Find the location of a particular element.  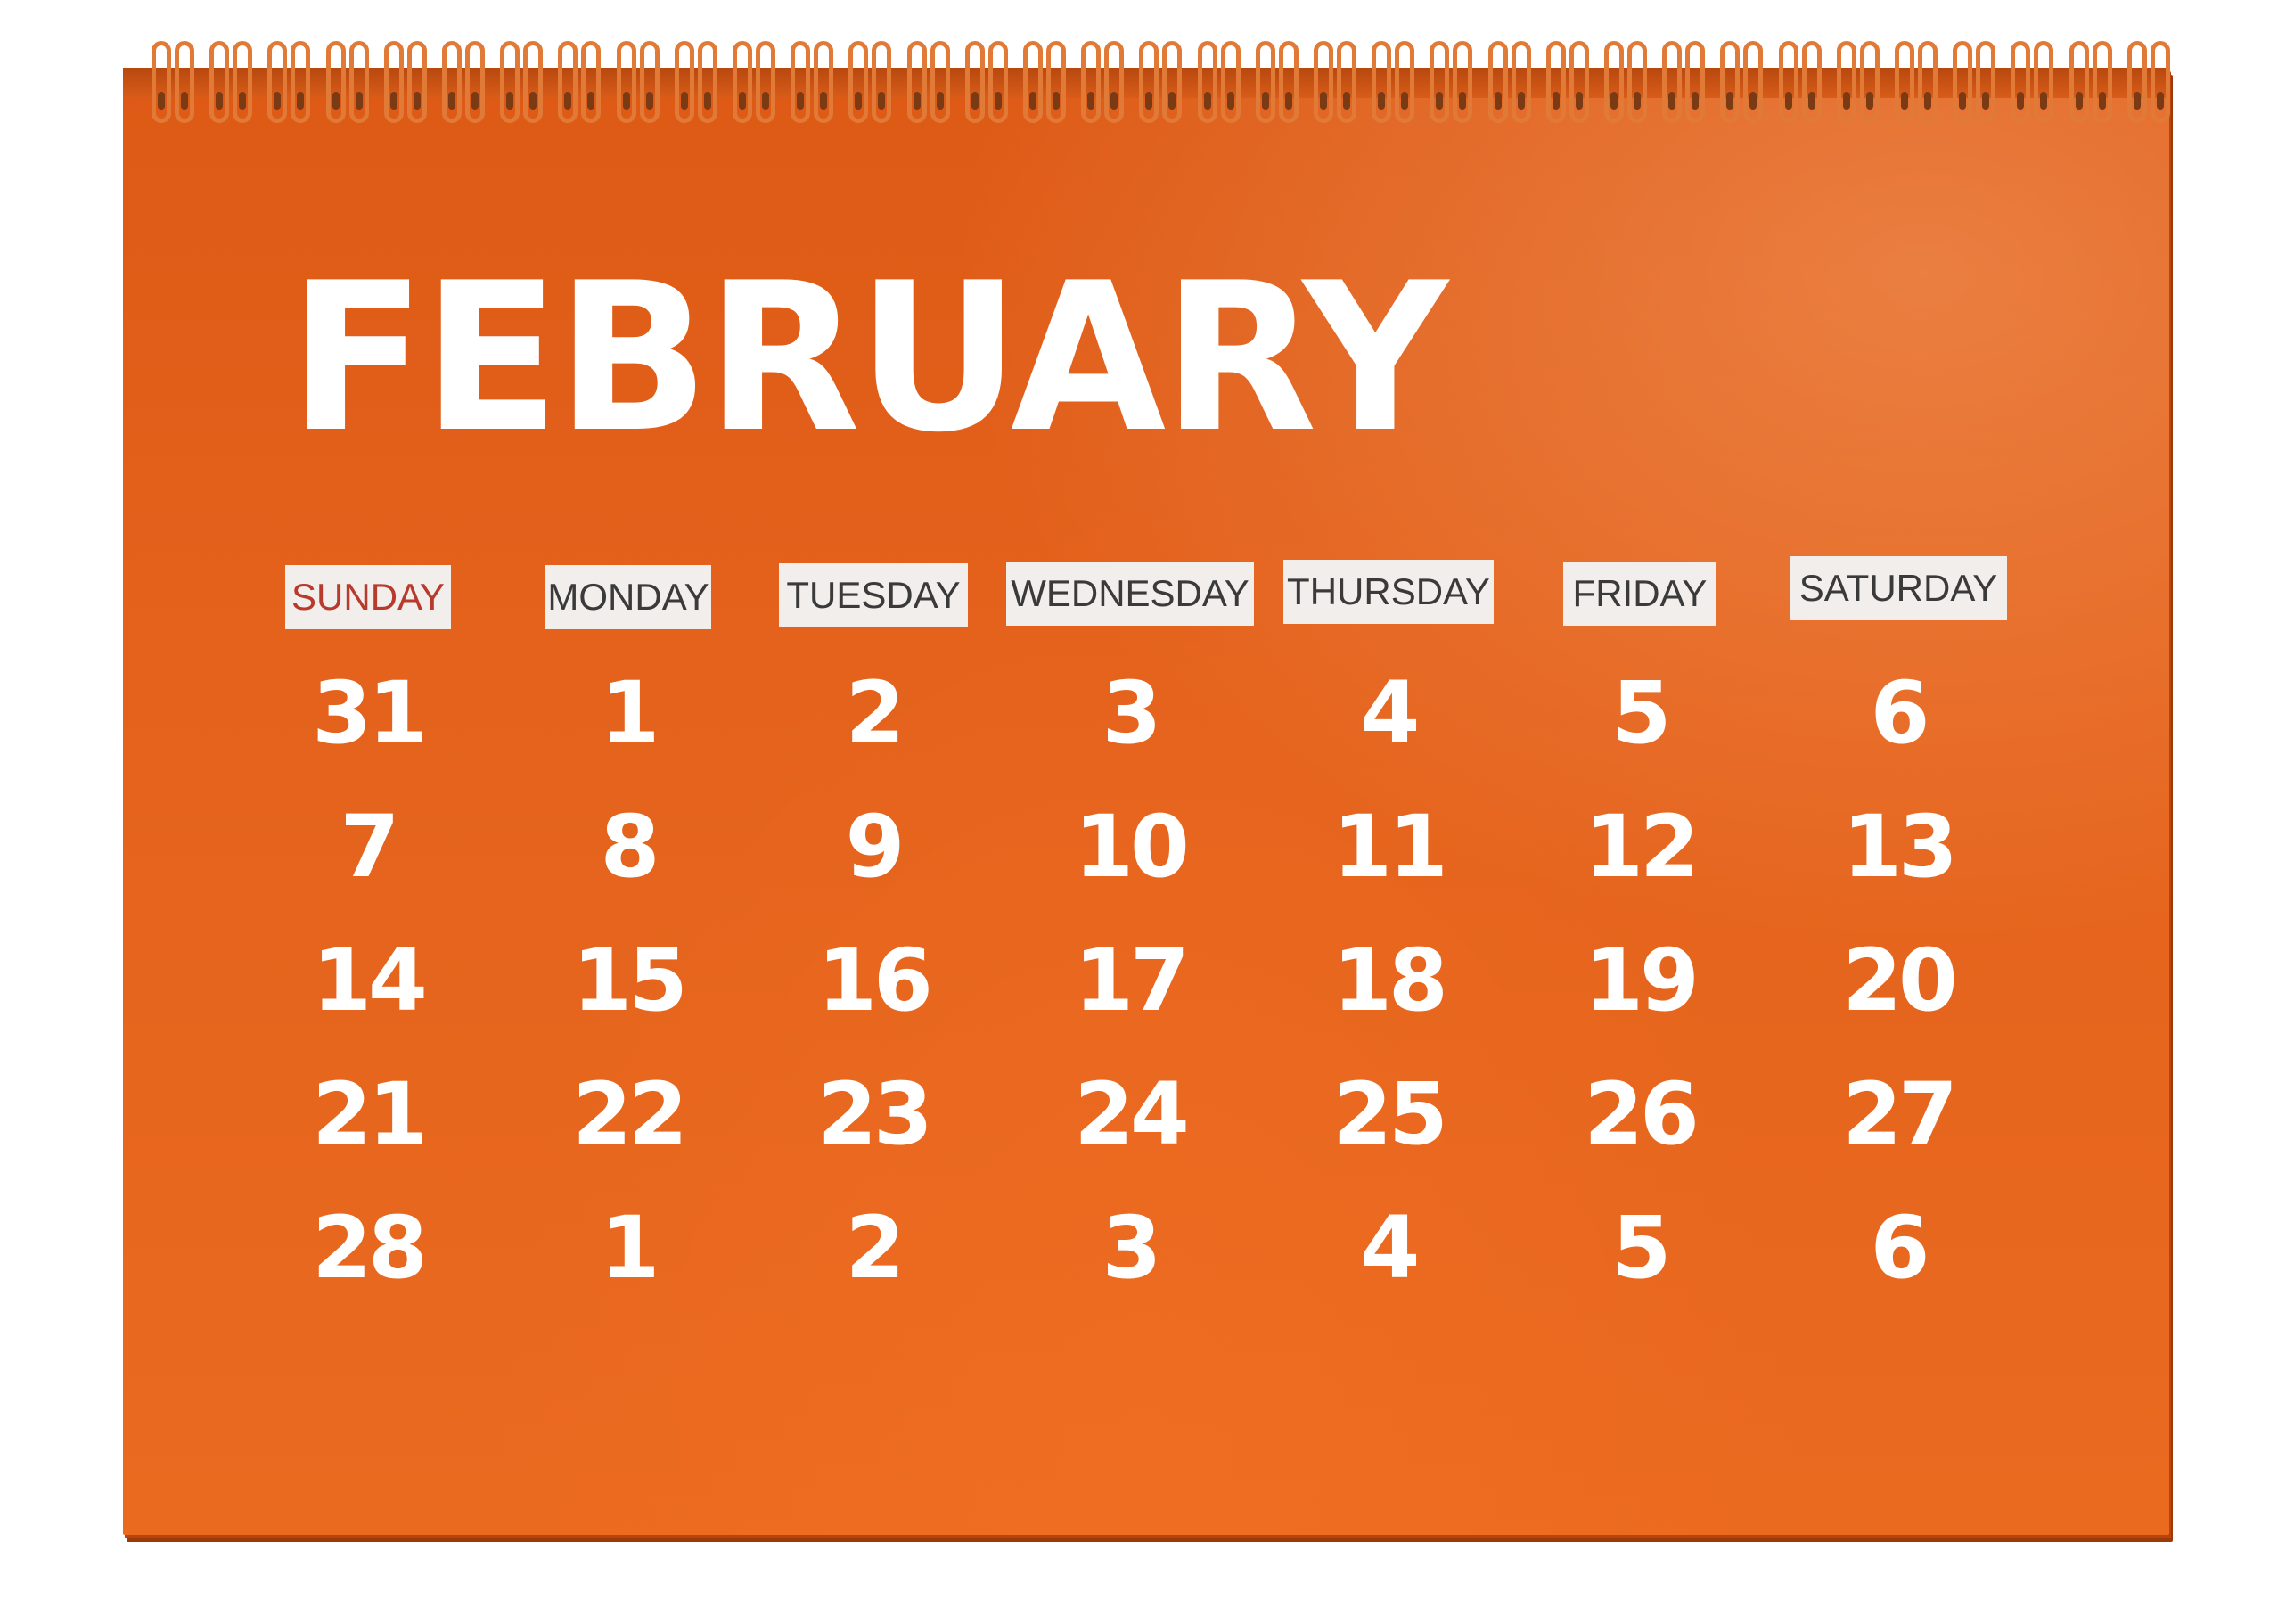

day-number: 12 is located at coordinates (1642, 847).